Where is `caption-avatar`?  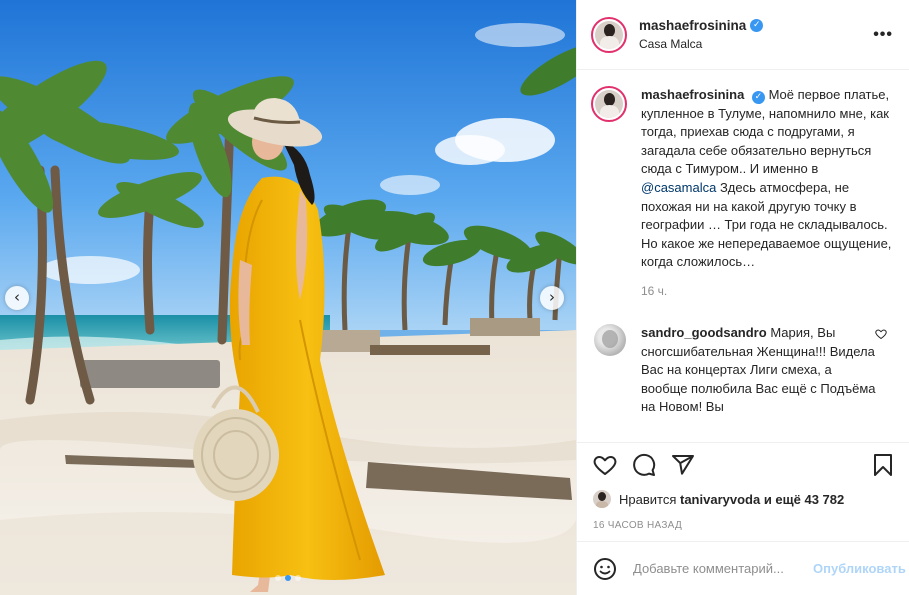 caption-avatar is located at coordinates (609, 104).